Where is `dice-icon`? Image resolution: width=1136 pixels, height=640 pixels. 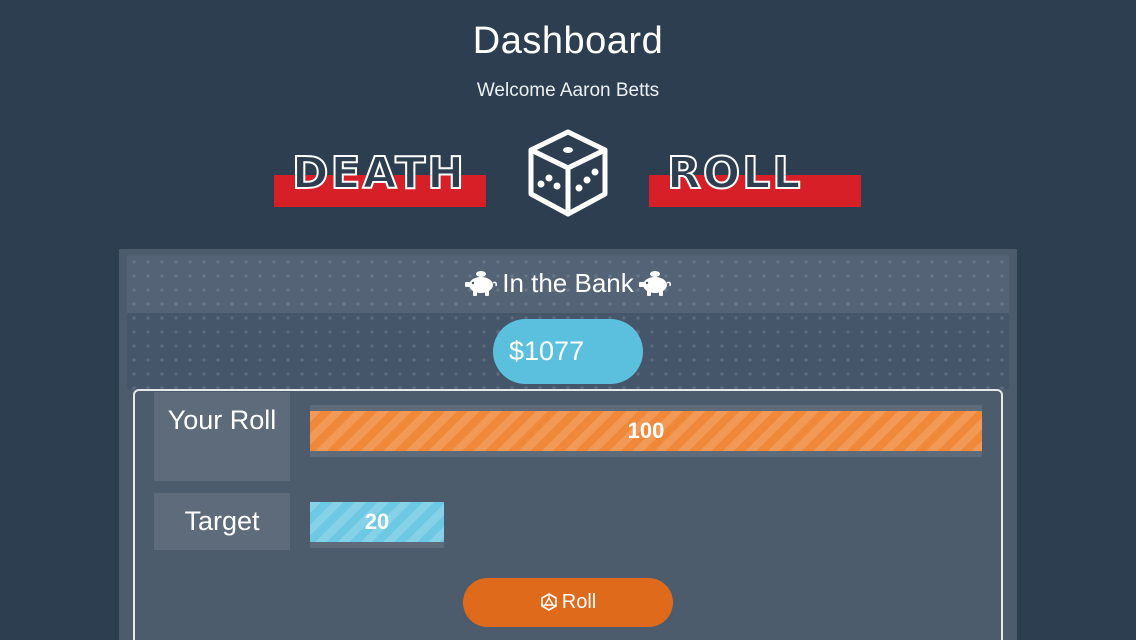 dice-icon is located at coordinates (568, 173).